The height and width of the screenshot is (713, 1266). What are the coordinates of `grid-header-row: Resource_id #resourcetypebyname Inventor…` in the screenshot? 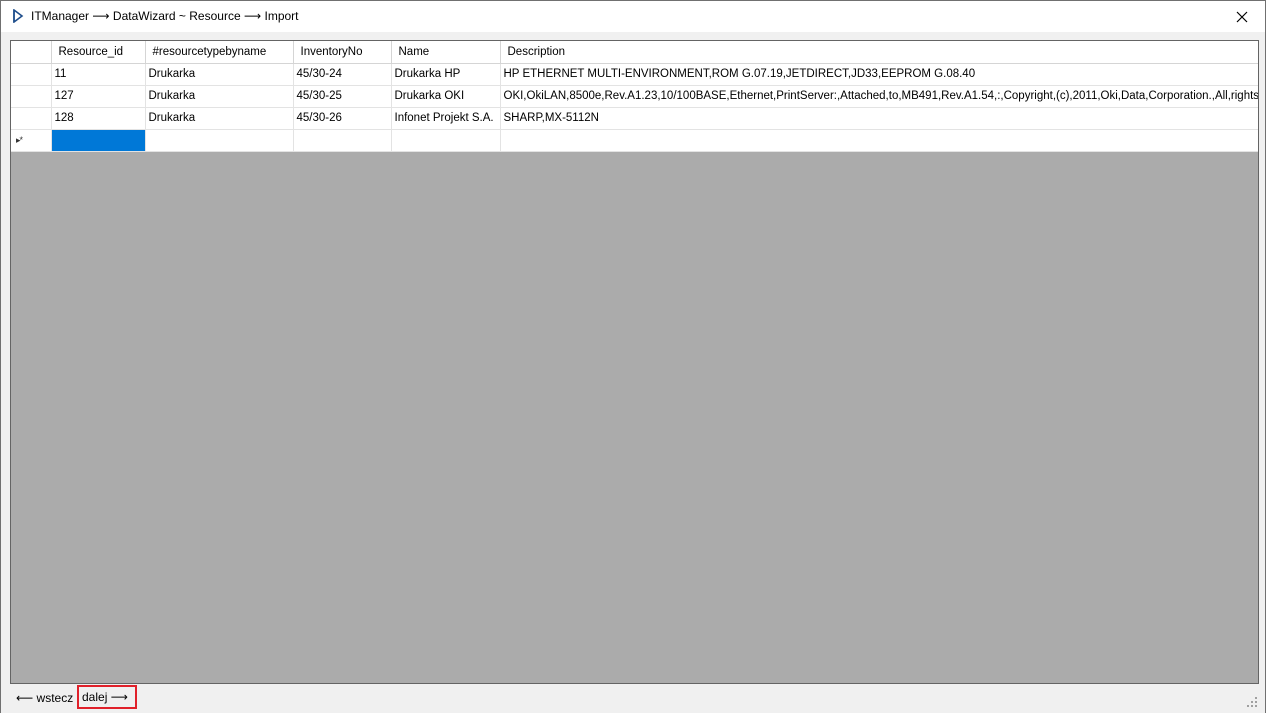 It's located at (634, 52).